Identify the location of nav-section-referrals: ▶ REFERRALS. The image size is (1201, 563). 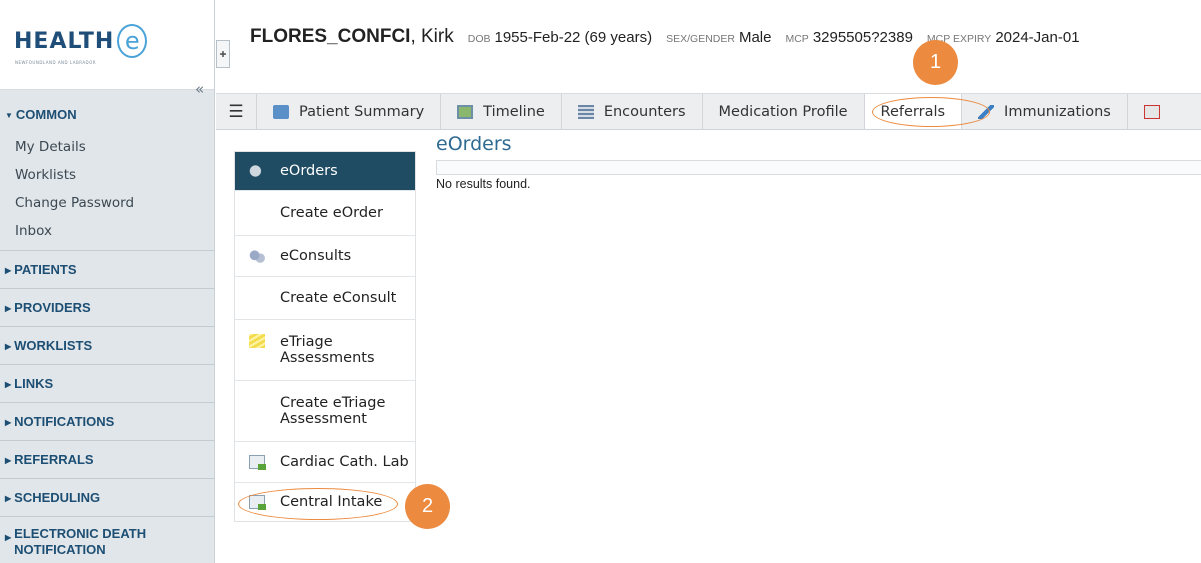
(107, 460).